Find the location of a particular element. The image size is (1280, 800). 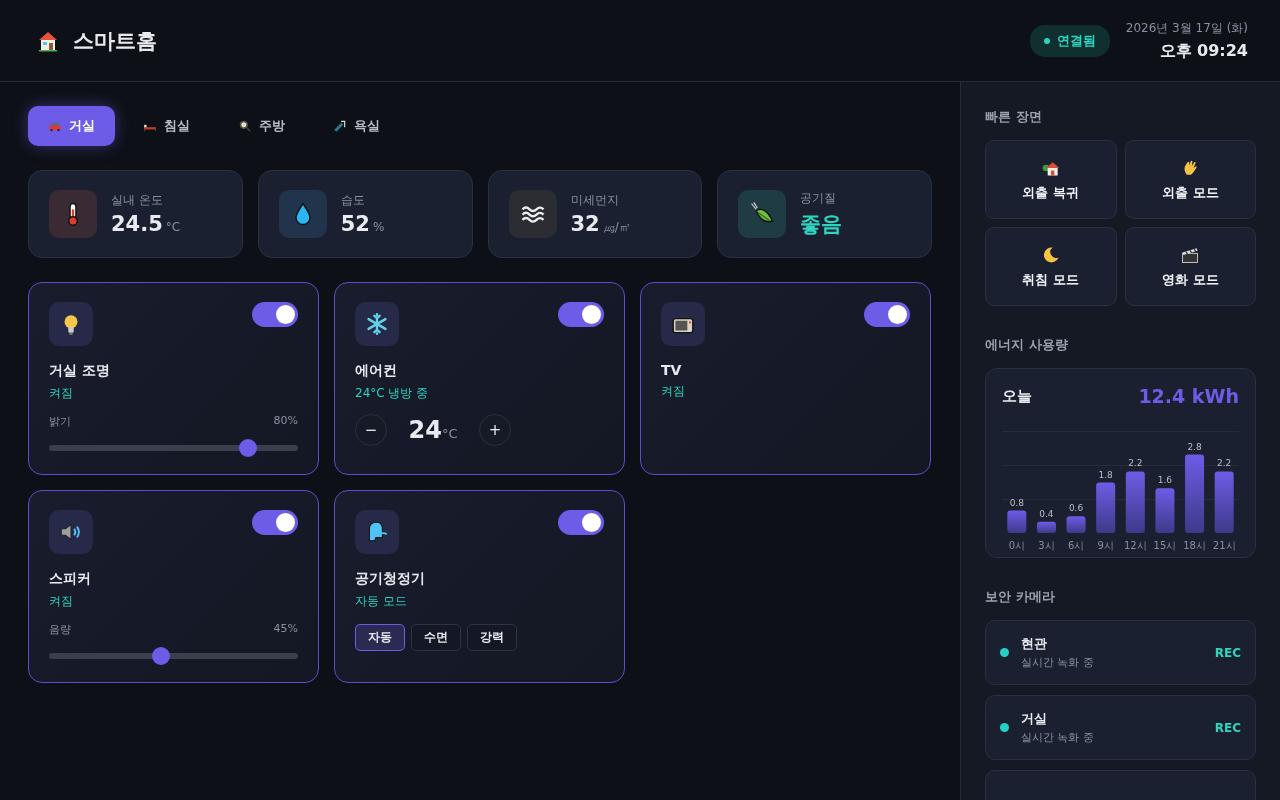

shower-icon is located at coordinates (340, 126).